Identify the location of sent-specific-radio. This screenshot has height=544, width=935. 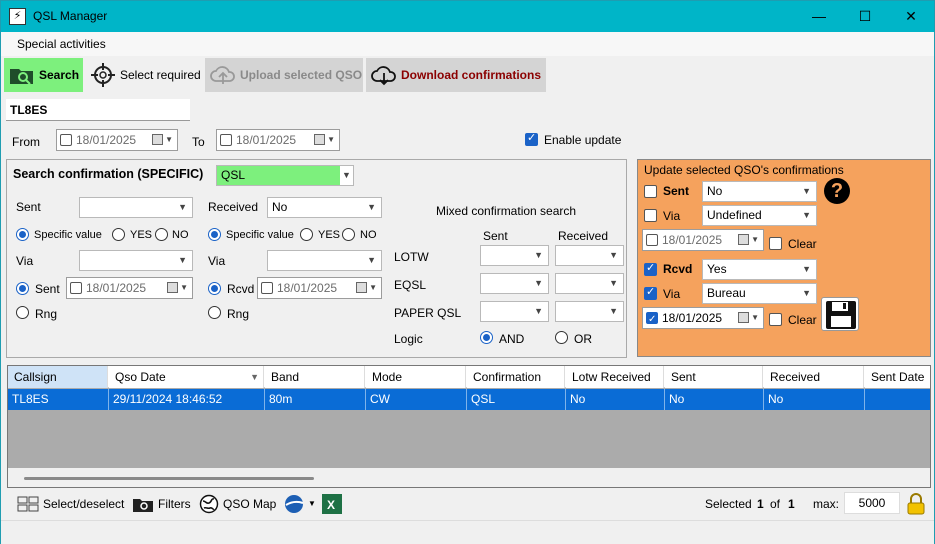
(22, 234).